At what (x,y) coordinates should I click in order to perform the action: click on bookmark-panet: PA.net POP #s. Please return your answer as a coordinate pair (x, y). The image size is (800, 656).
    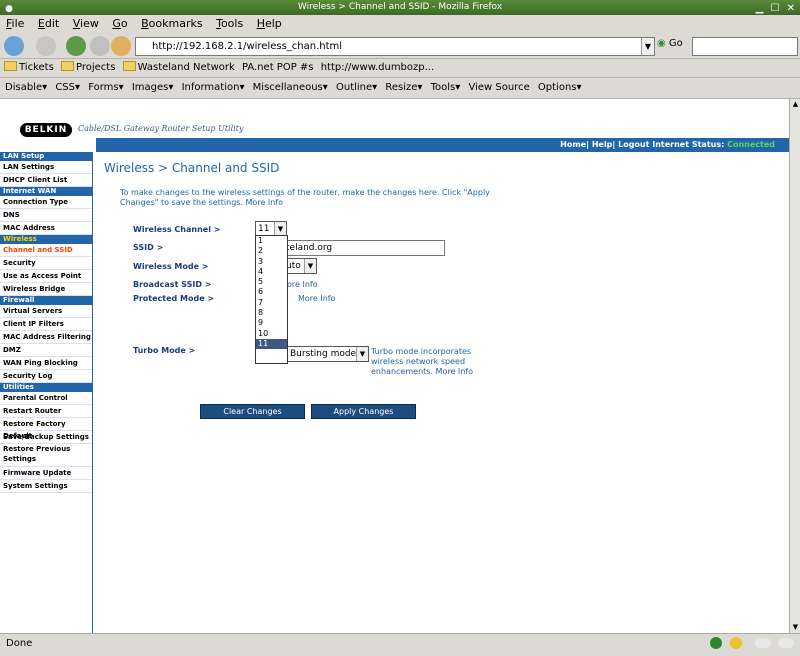
    Looking at the image, I should click on (278, 68).